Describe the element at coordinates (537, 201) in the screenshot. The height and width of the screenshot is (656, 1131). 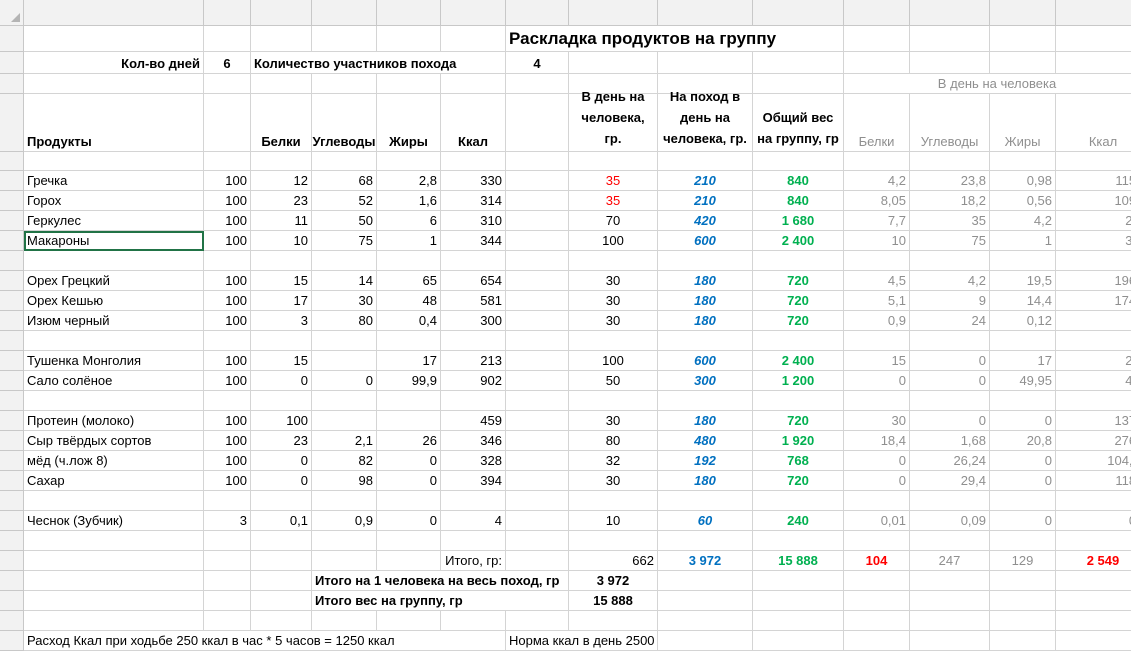
I see `cell-g7` at that location.